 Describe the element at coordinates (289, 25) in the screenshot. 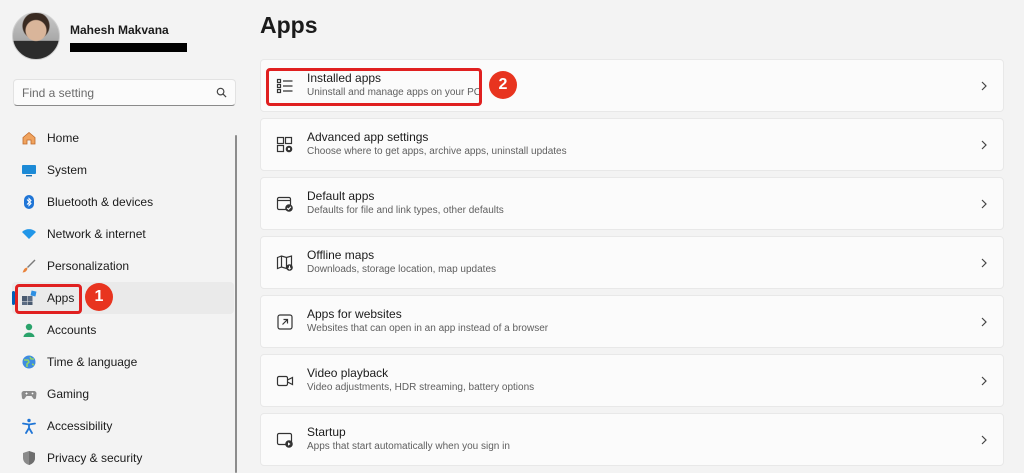

I see `page-title: Apps` at that location.